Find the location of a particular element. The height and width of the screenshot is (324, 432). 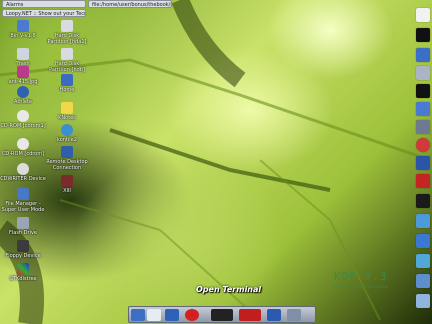

desktop-icon-cdwriter: CDWRITER Device is located at coordinates (23, 172).